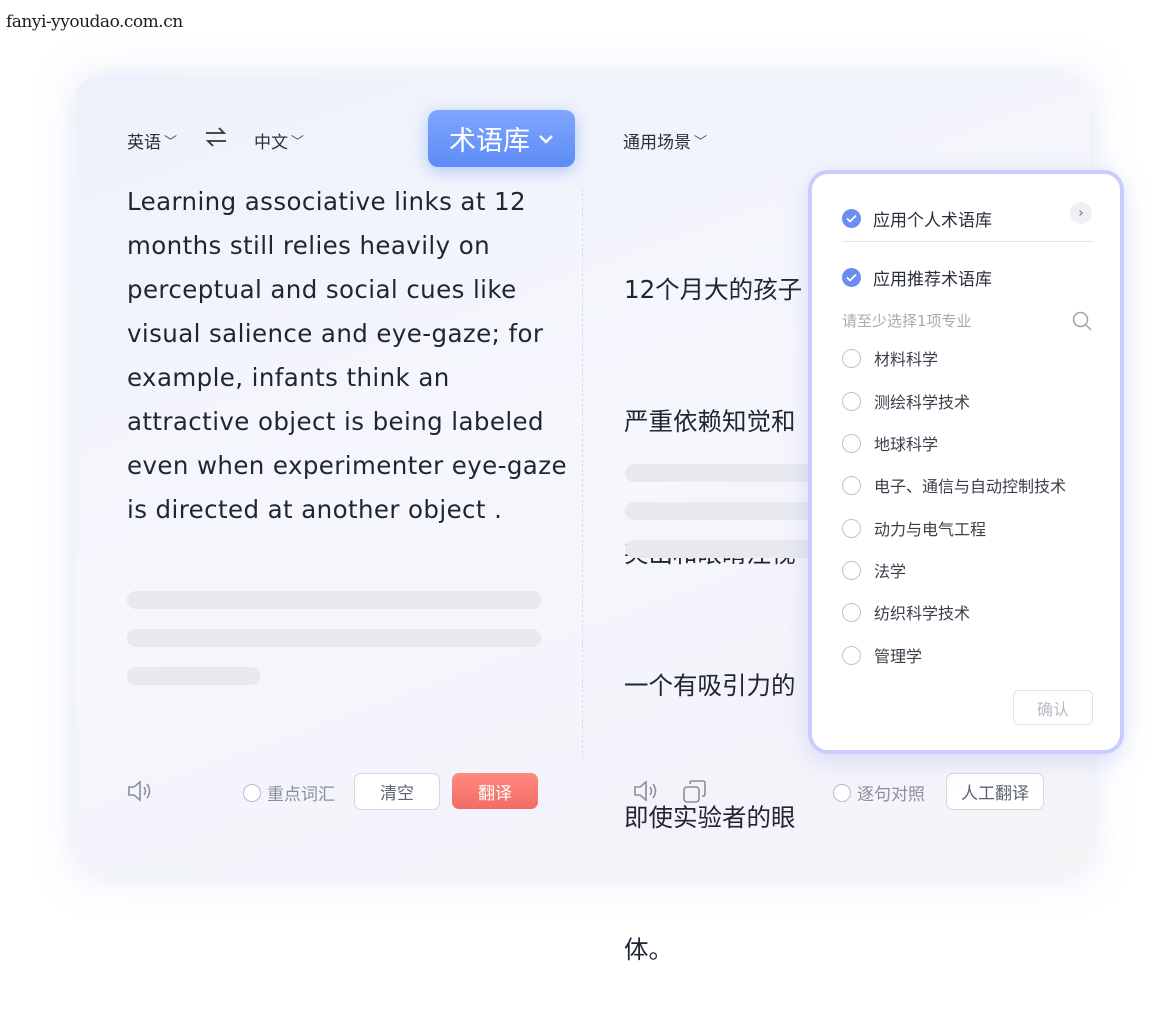 Image resolution: width=1168 pixels, height=1016 pixels. What do you see at coordinates (216, 140) in the screenshot?
I see `swap-languages-icon` at bounding box center [216, 140].